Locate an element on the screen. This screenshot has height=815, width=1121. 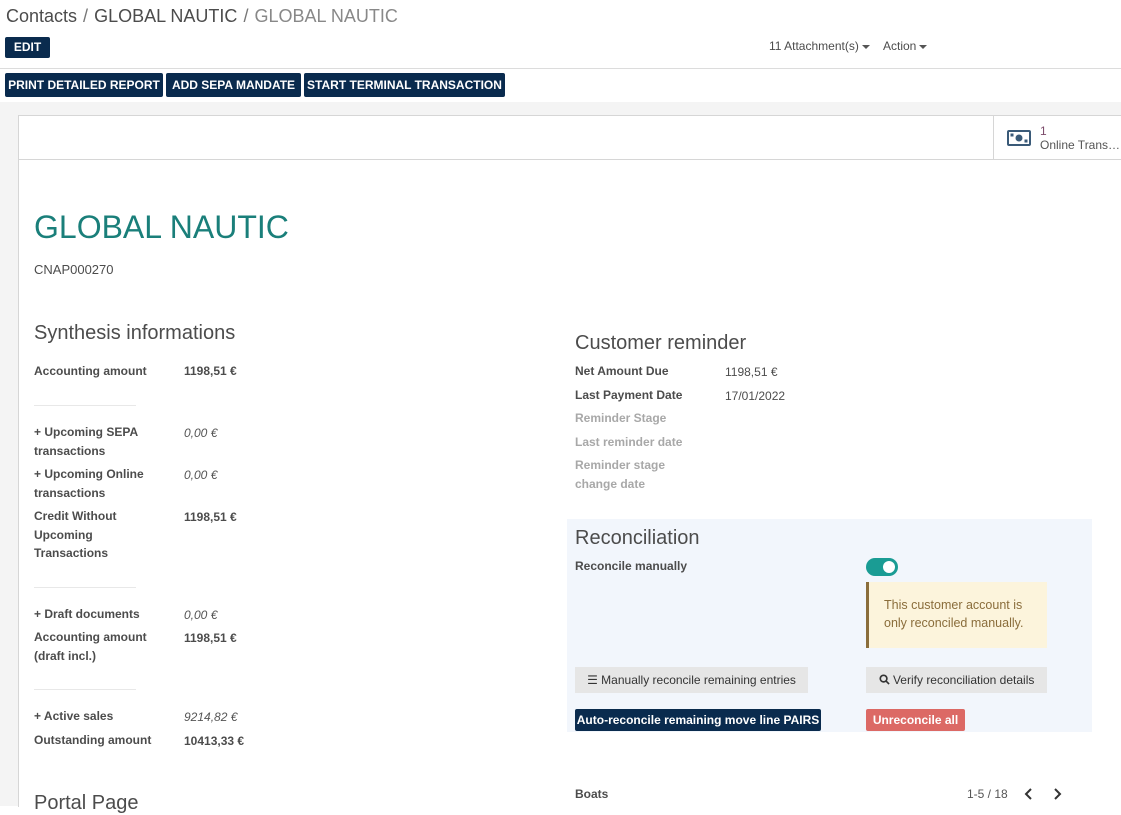
reminder-stage-label: Reminder Stage is located at coordinates (621, 418).